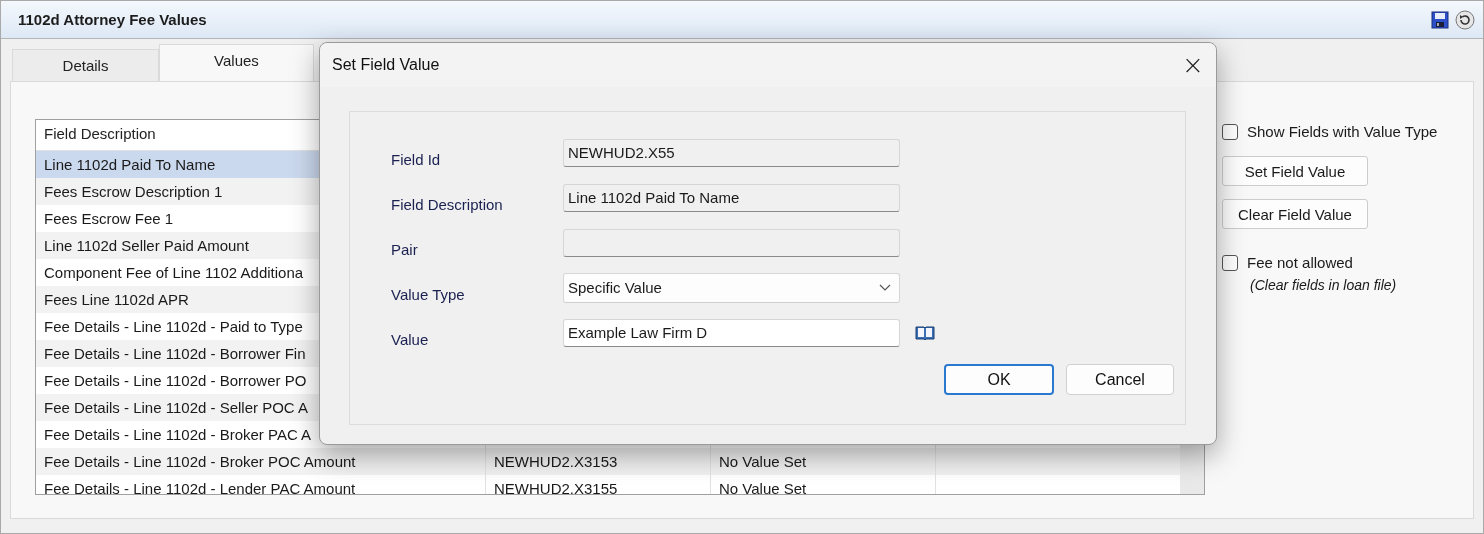  Describe the element at coordinates (1193, 65) in the screenshot. I see `close-button: ×` at that location.